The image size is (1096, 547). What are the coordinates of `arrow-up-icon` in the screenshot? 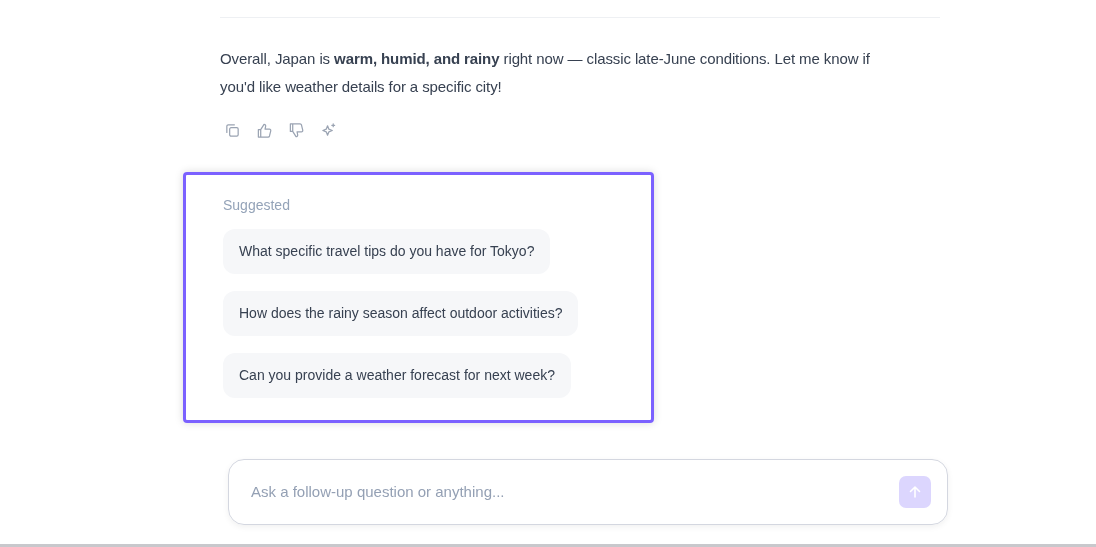 It's located at (915, 492).